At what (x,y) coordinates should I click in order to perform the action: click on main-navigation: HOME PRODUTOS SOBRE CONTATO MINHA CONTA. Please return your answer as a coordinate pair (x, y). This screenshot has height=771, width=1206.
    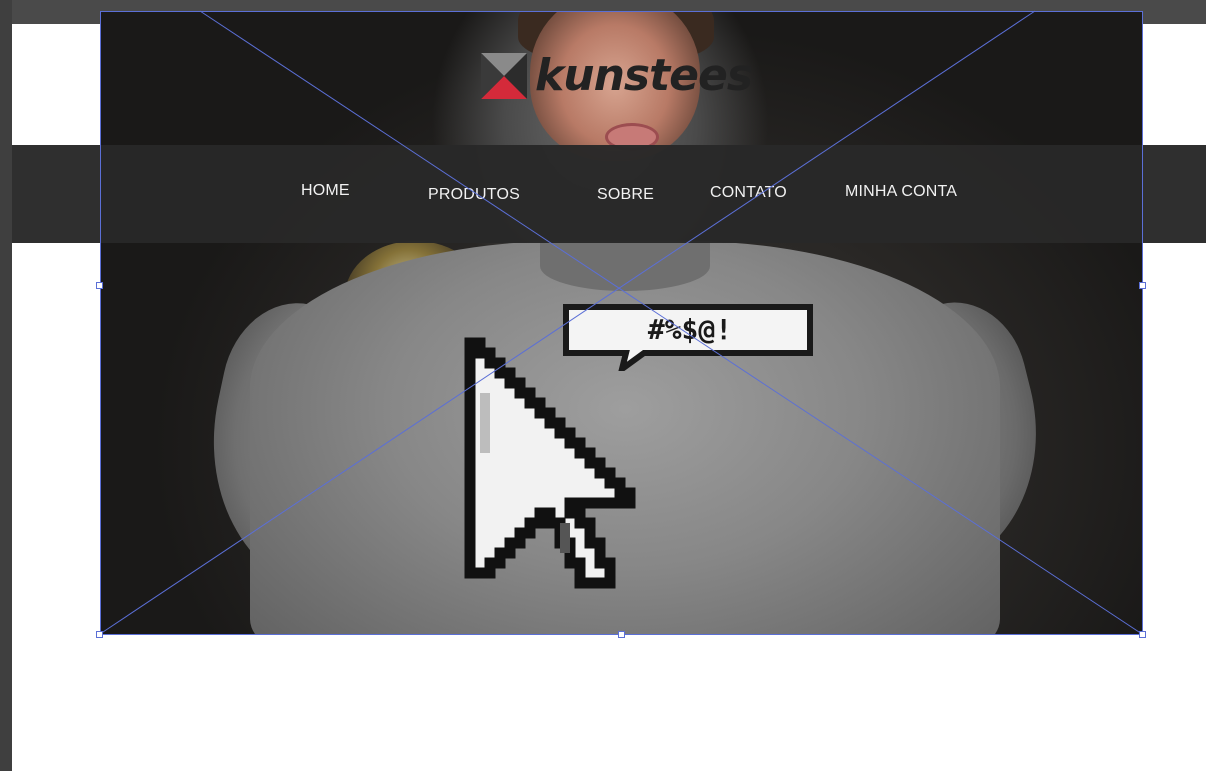
    Looking at the image, I should click on (609, 194).